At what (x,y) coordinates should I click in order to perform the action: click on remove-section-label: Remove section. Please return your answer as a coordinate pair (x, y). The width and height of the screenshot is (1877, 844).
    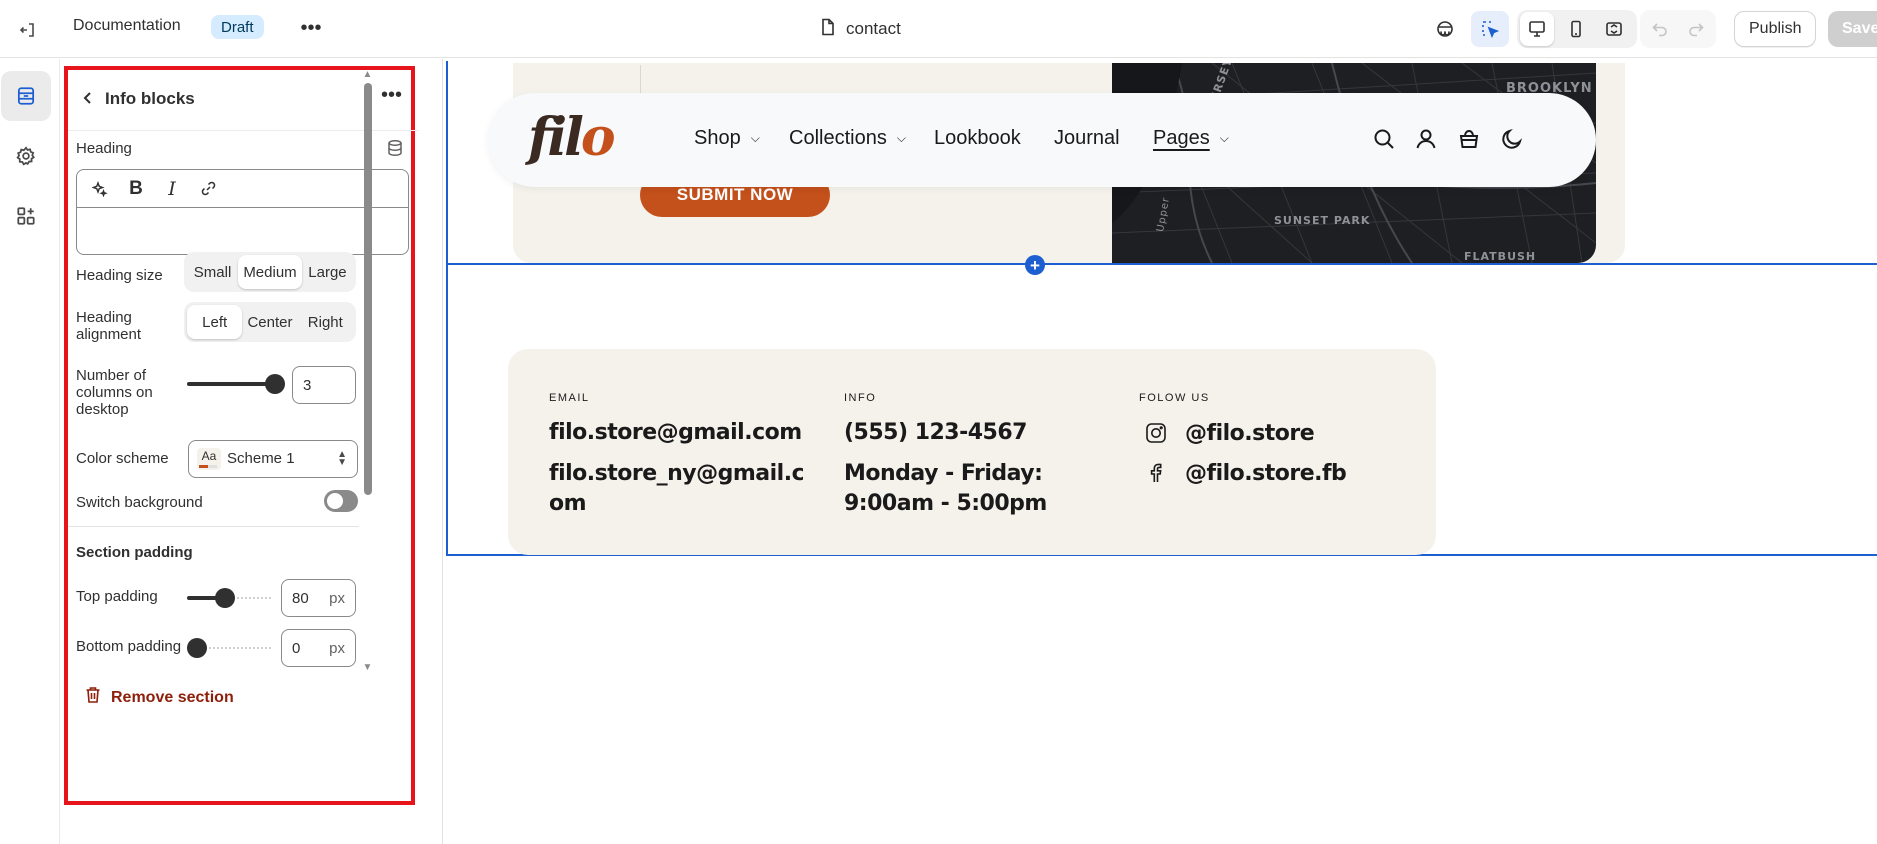
    Looking at the image, I should click on (172, 697).